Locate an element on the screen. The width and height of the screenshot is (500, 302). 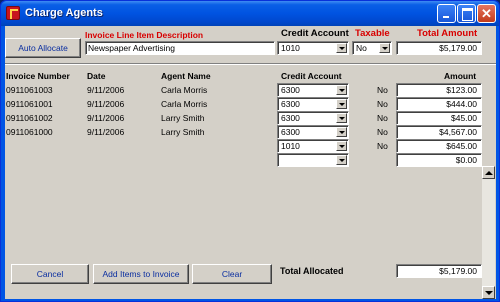
row-amount-field: $645.00 is located at coordinates (439, 146).